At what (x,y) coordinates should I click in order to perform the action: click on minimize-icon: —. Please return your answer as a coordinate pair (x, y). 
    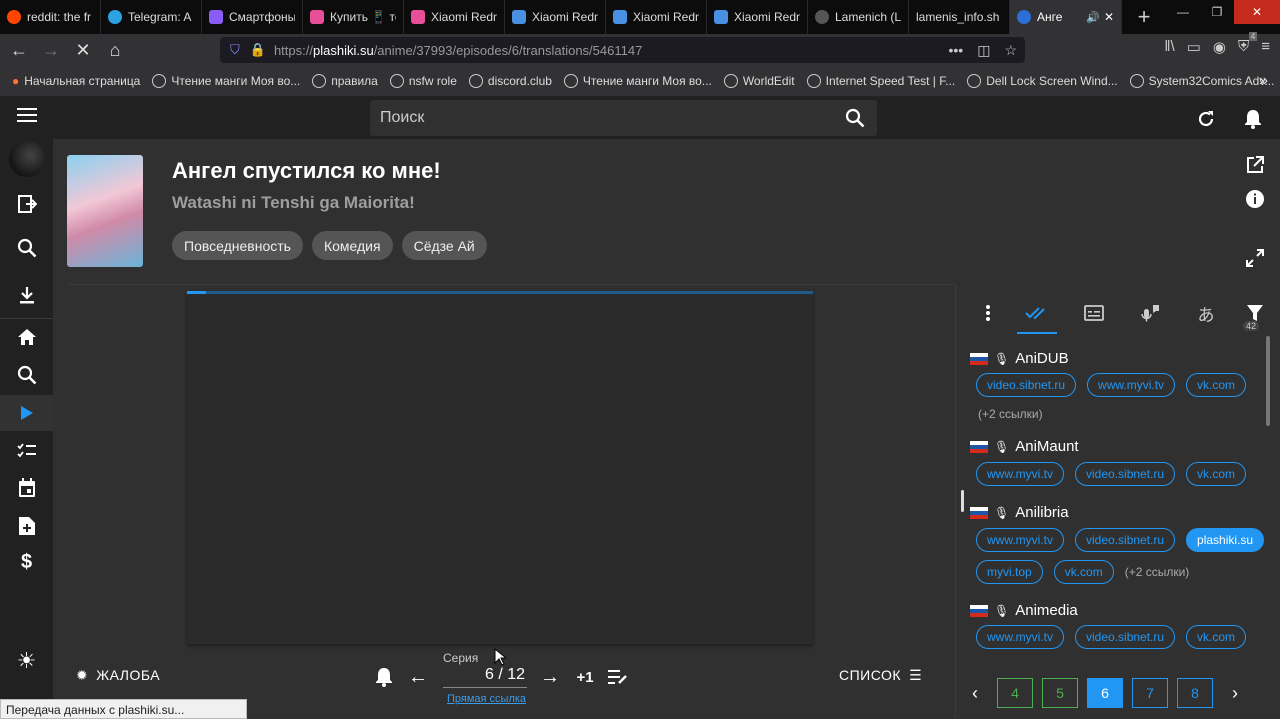
    Looking at the image, I should click on (1183, 12).